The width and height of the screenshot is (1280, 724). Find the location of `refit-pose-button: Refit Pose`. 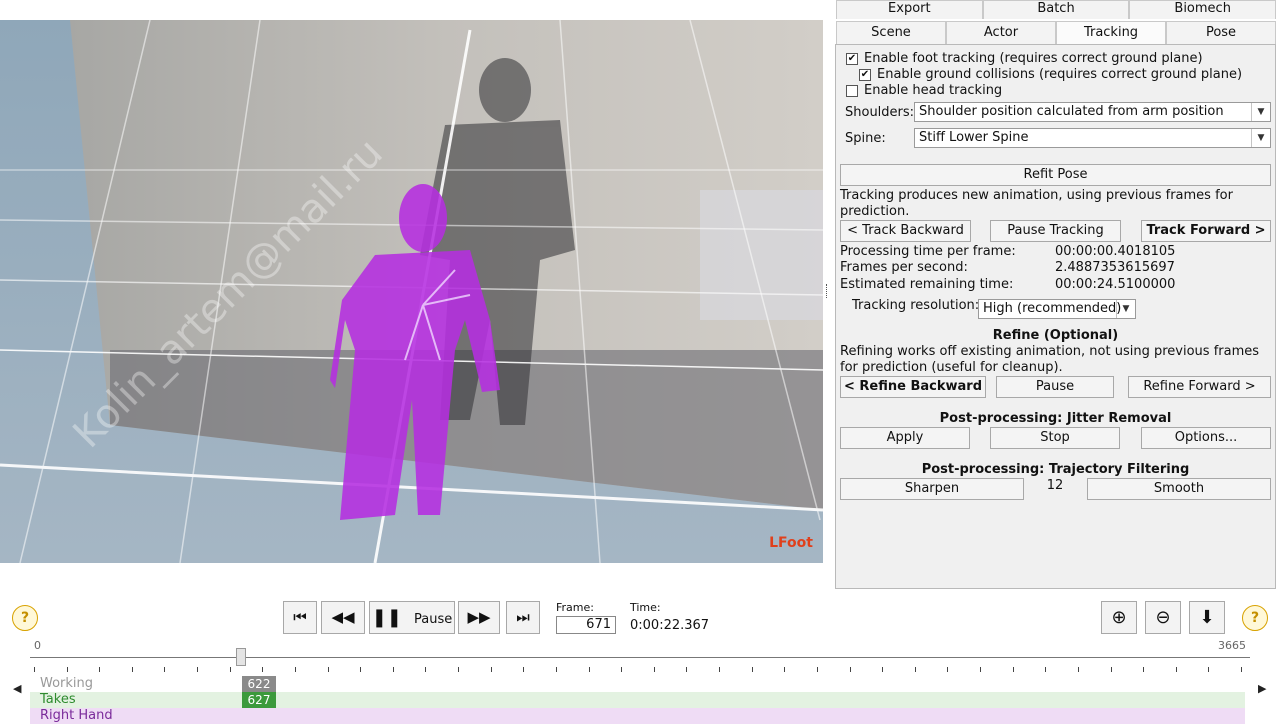

refit-pose-button: Refit Pose is located at coordinates (1055, 175).